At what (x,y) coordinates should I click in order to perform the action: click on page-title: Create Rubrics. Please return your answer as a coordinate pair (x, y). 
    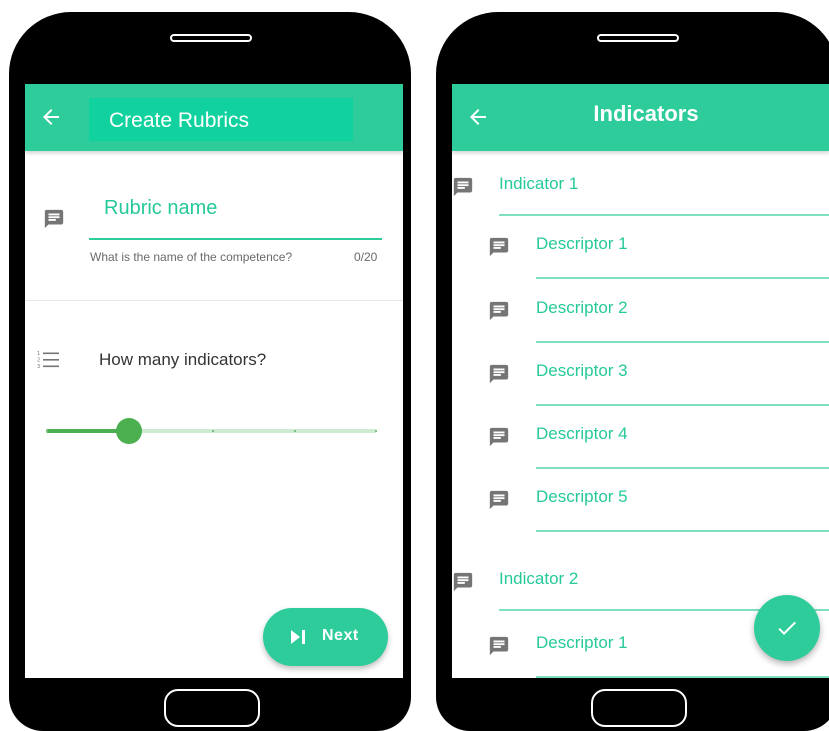
    Looking at the image, I should click on (221, 119).